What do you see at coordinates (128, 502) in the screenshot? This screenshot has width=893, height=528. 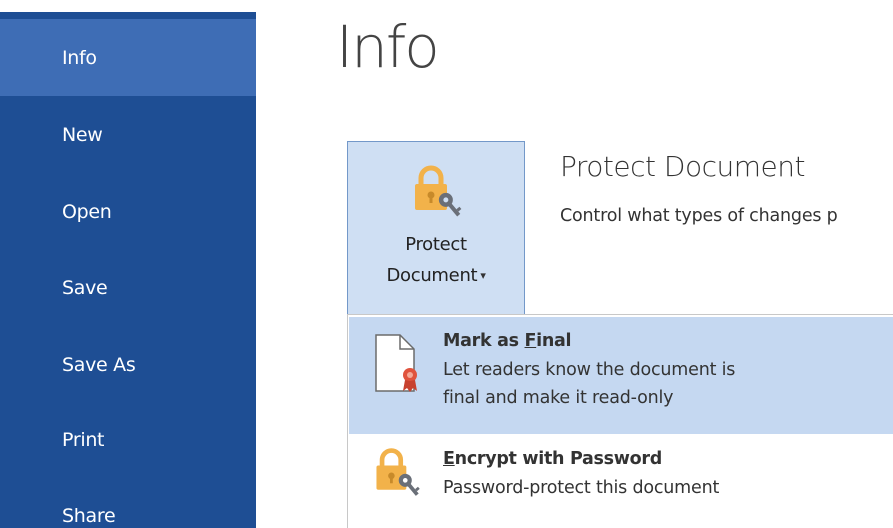 I see `sidebar-item-share: Share` at bounding box center [128, 502].